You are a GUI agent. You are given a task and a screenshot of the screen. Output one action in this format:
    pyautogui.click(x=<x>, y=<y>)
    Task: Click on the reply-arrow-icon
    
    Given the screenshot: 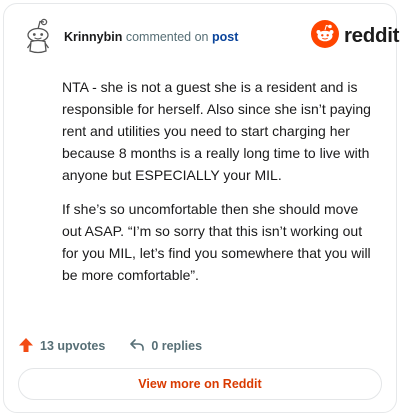 What is the action you would take?
    pyautogui.click(x=140, y=346)
    